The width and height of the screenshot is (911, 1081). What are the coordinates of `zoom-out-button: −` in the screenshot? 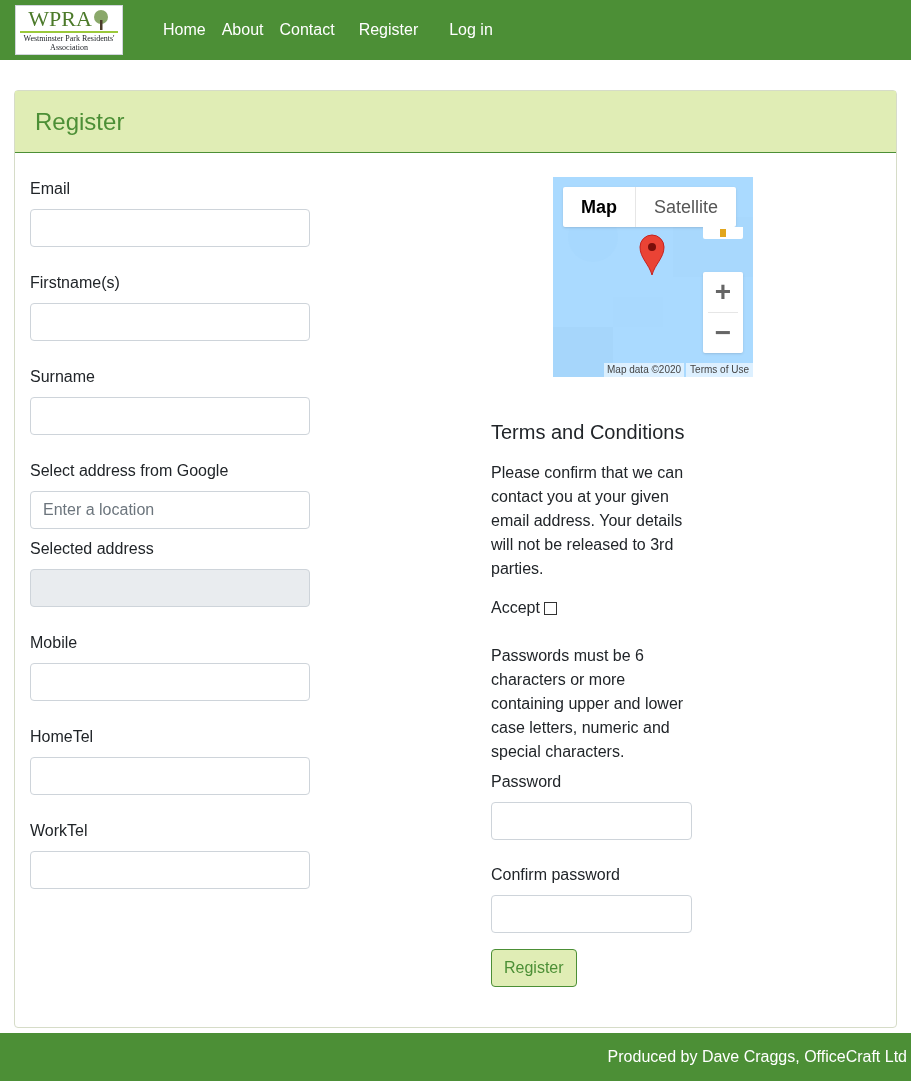 It's located at (723, 333).